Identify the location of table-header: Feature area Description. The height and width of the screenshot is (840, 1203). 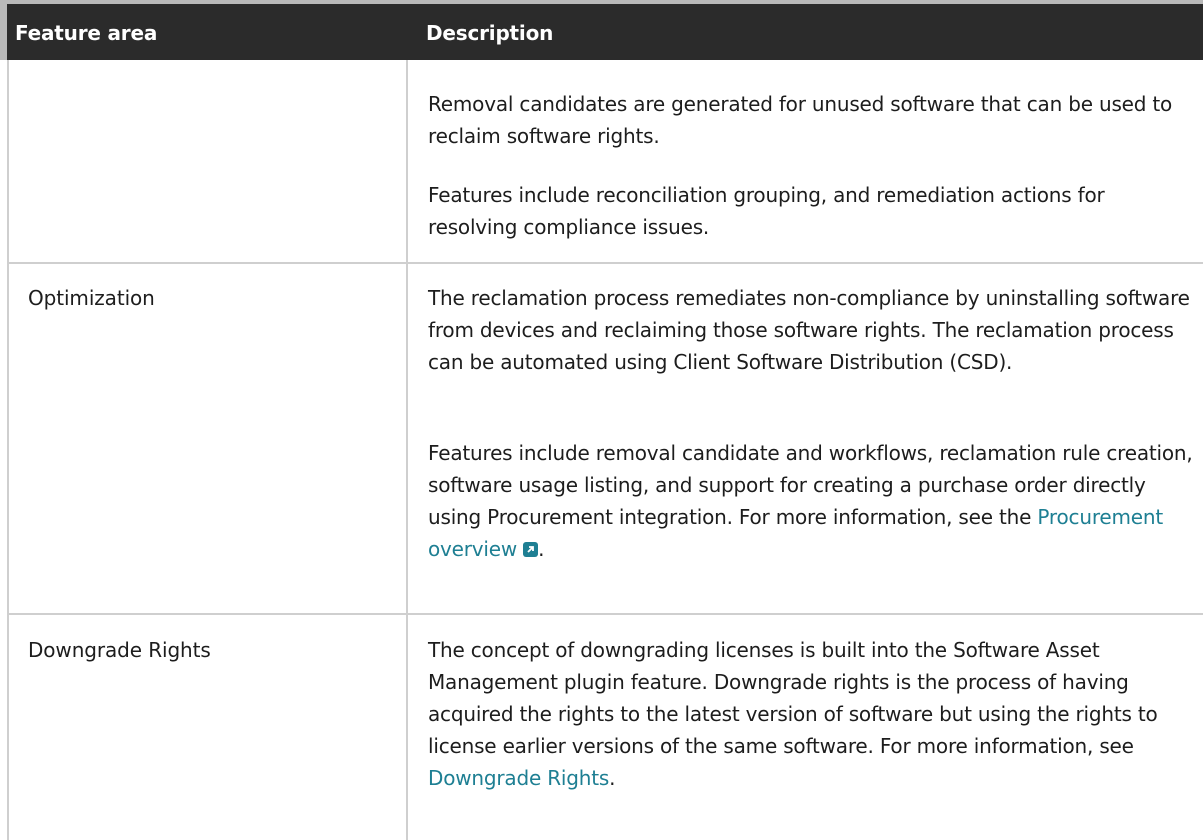
(601, 30).